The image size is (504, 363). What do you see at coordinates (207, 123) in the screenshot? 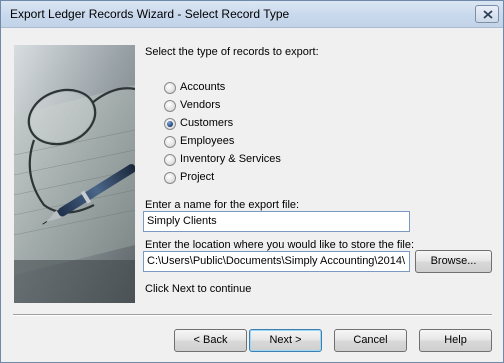
I see `radio-label: Customers` at bounding box center [207, 123].